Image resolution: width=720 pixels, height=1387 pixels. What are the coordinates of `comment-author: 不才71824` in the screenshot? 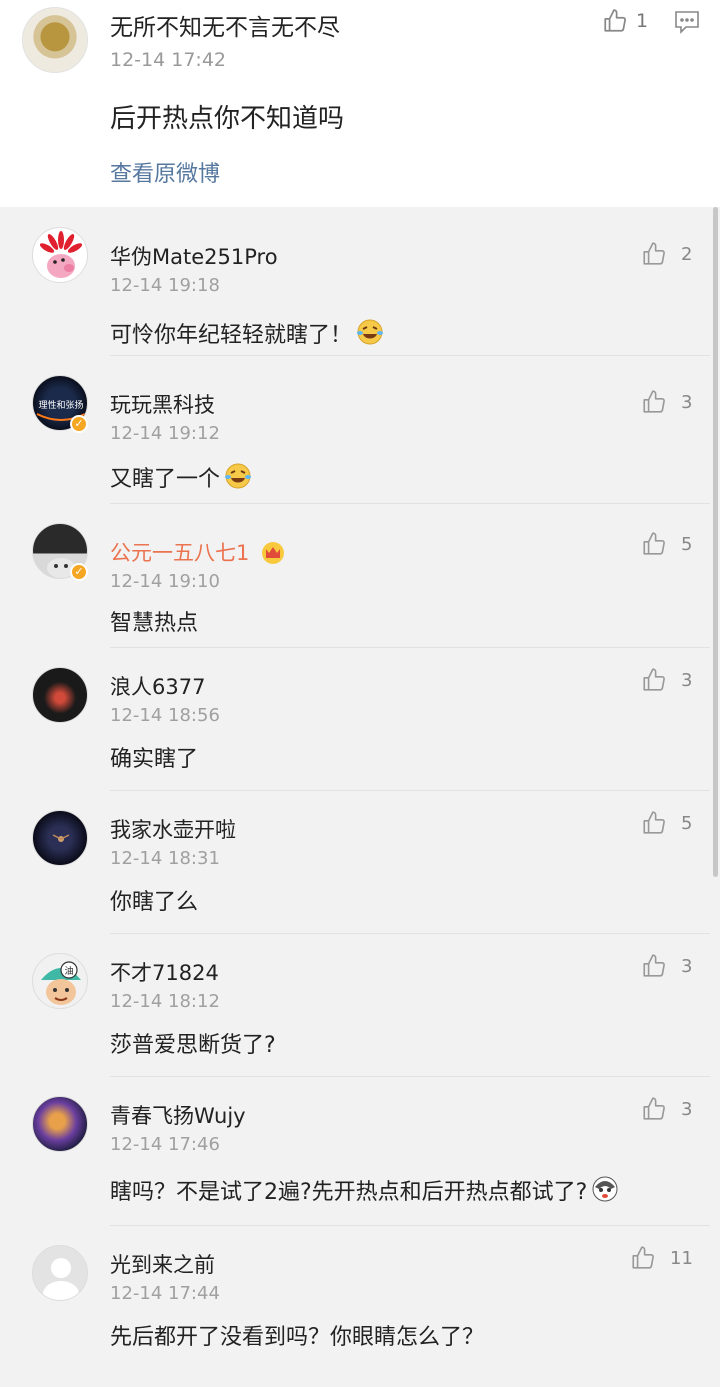 It's located at (164, 972).